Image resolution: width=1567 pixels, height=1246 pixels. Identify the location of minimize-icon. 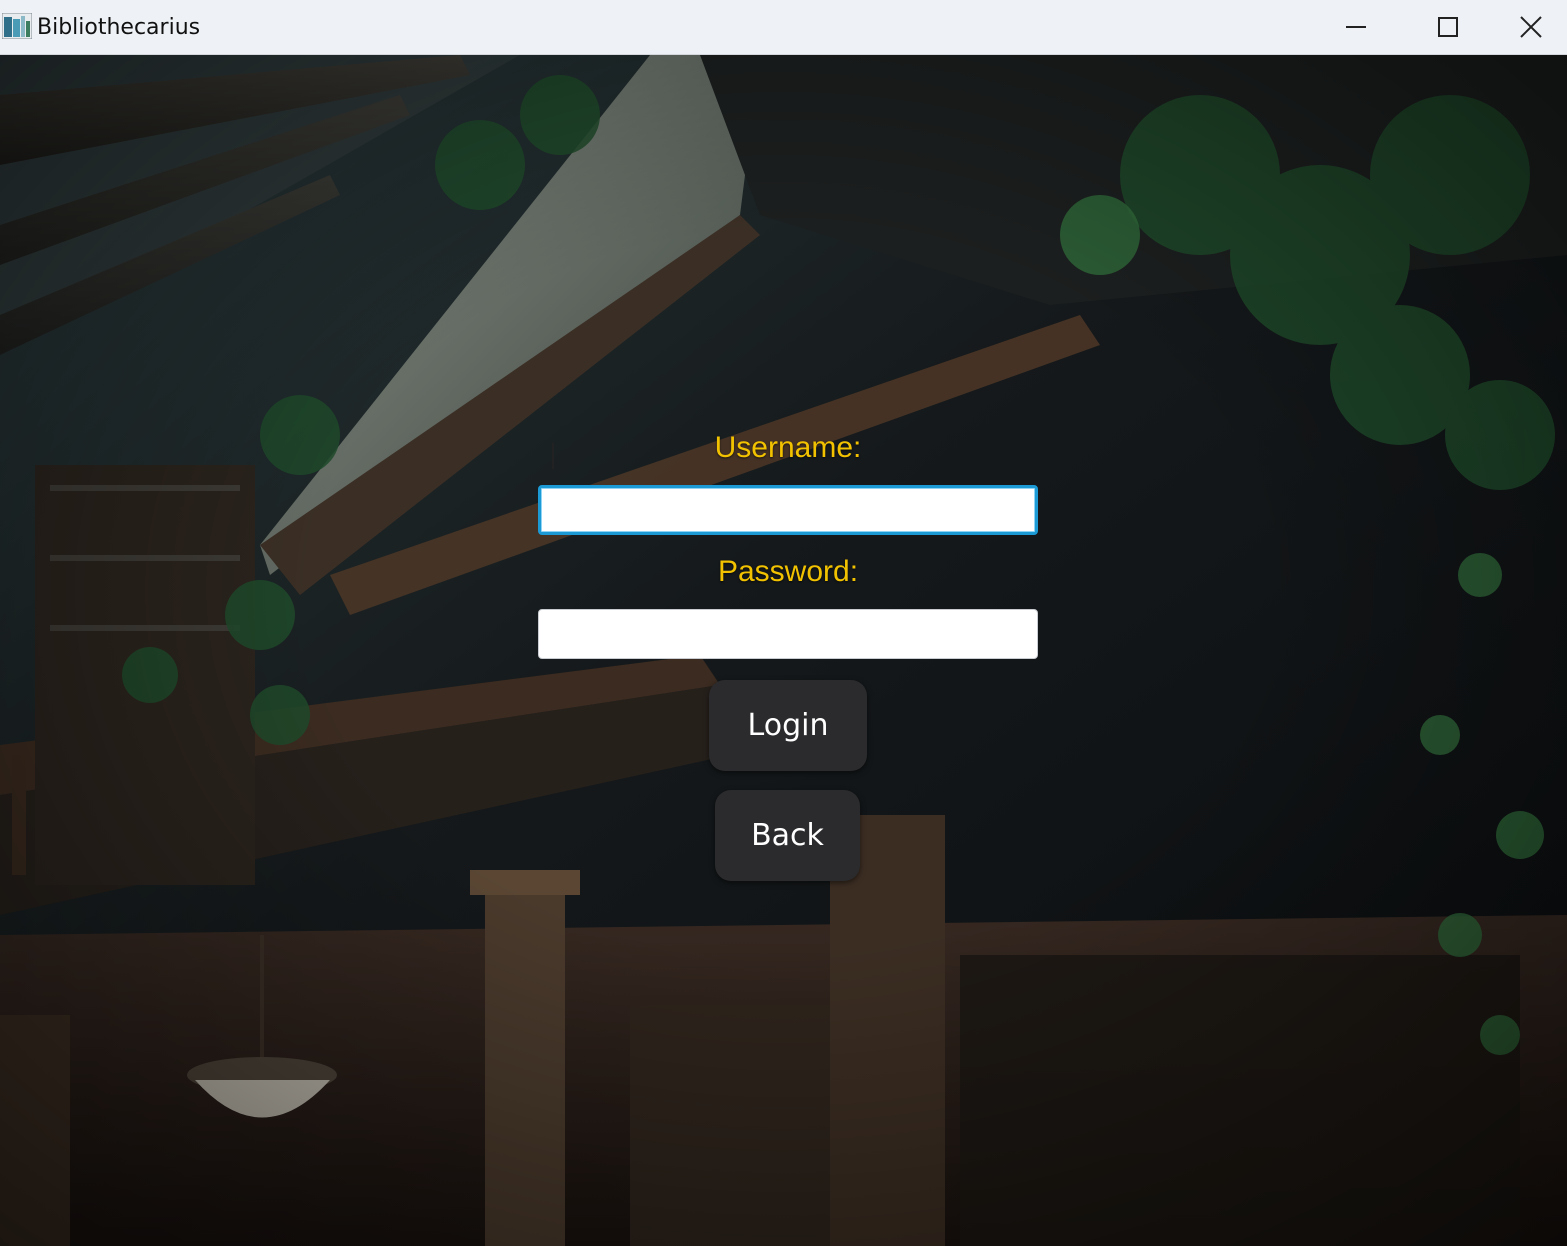
(1356, 27).